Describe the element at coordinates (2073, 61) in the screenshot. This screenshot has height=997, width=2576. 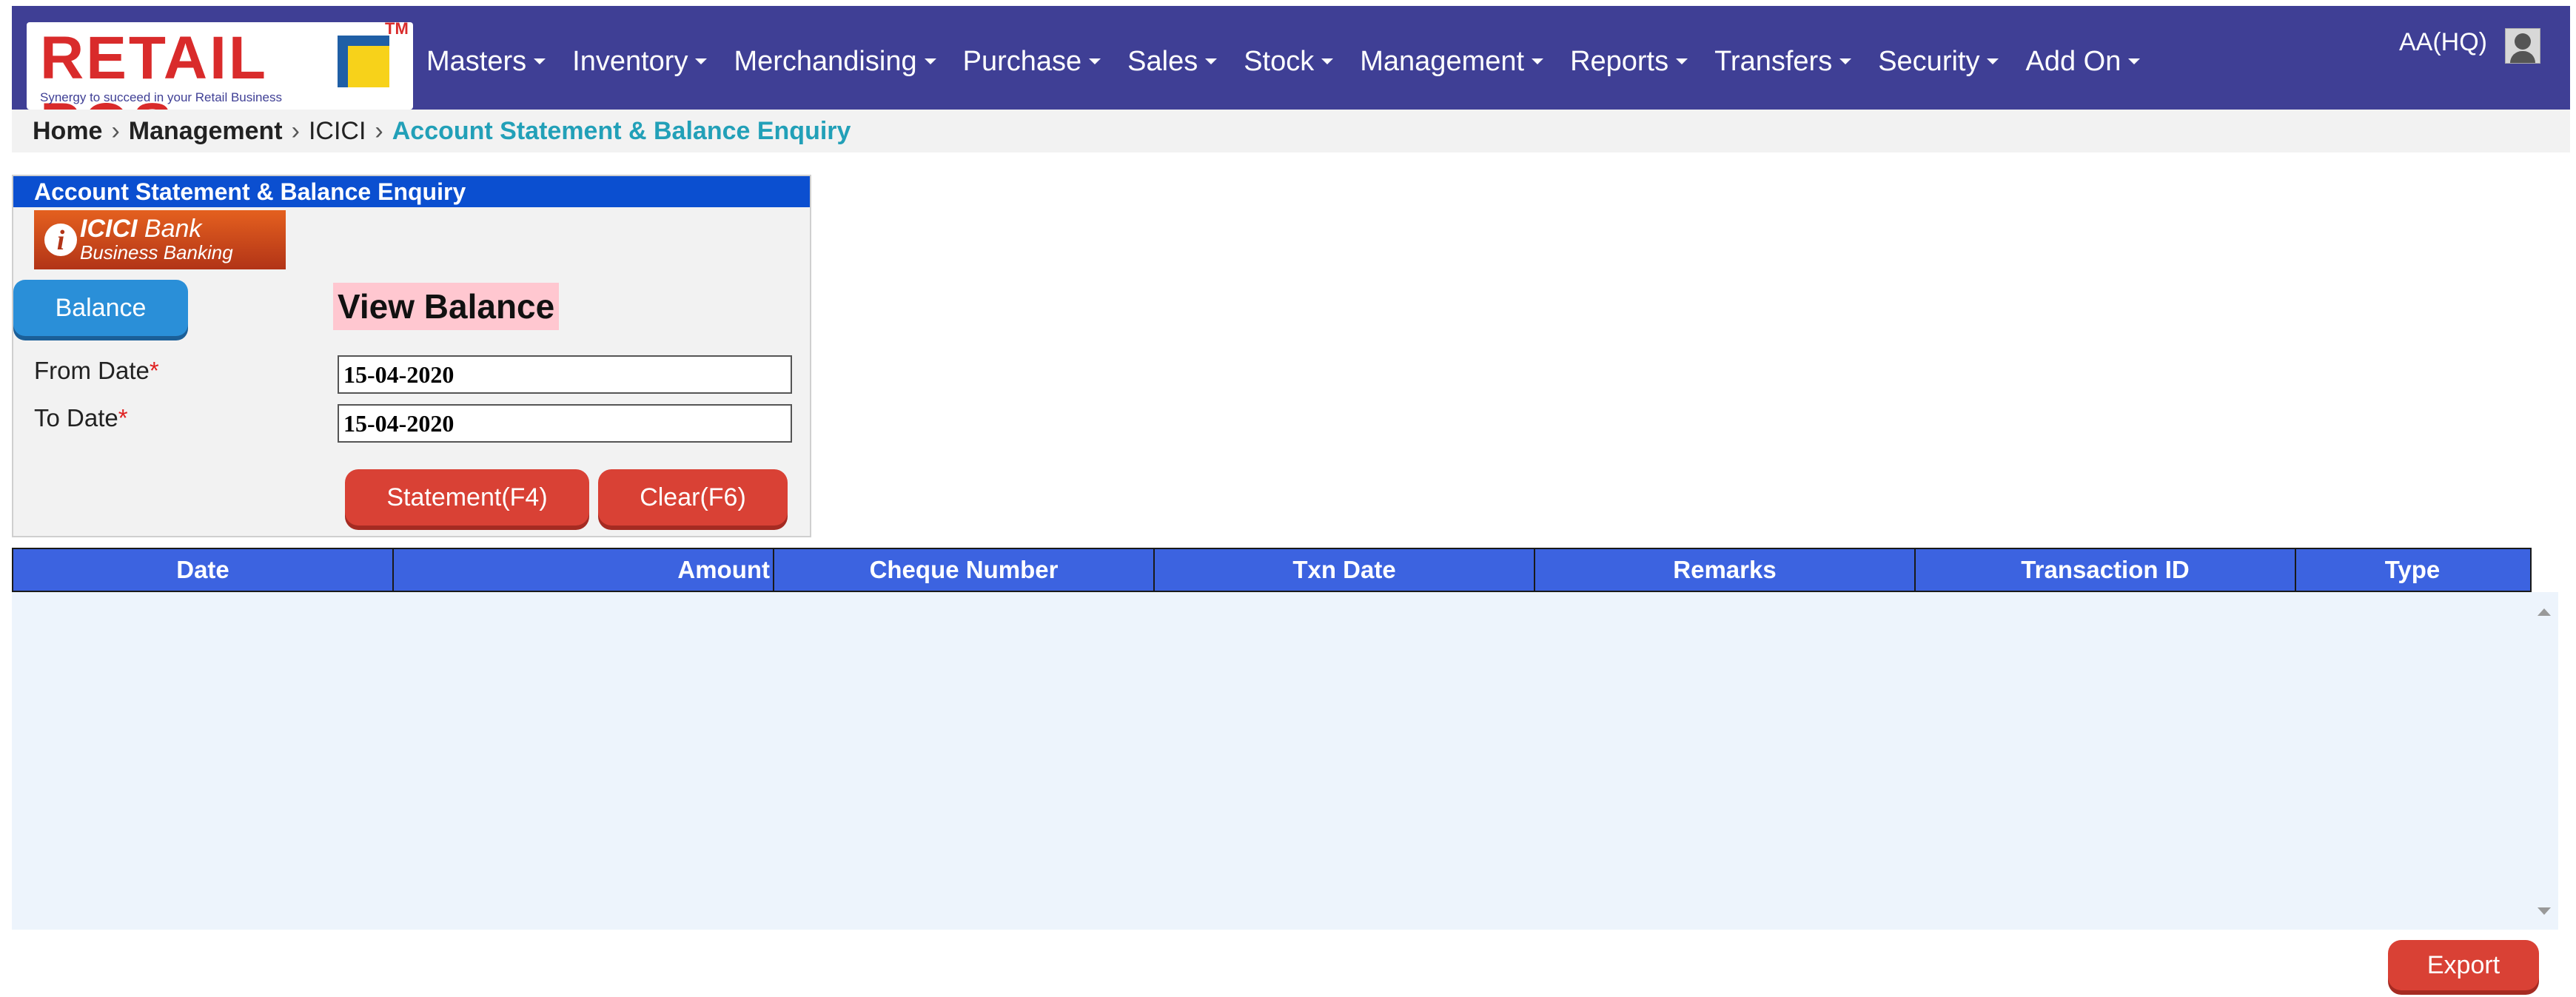
I see `menu-label: Add On` at that location.